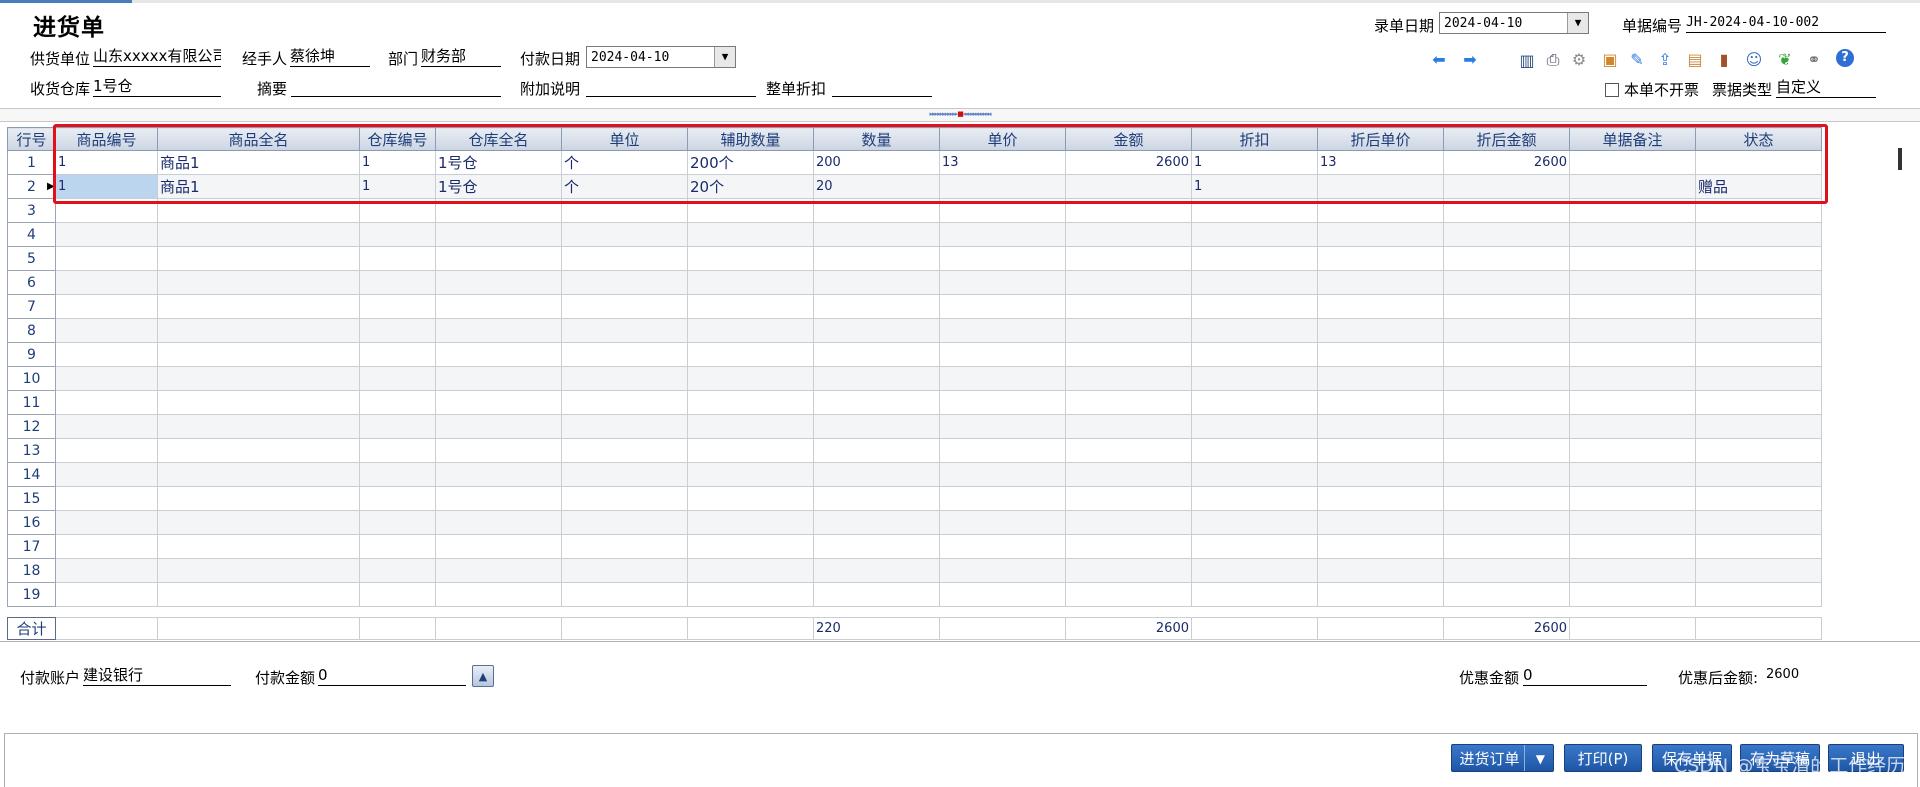  Describe the element at coordinates (914, 522) in the screenshot. I see `table-row: 16` at that location.